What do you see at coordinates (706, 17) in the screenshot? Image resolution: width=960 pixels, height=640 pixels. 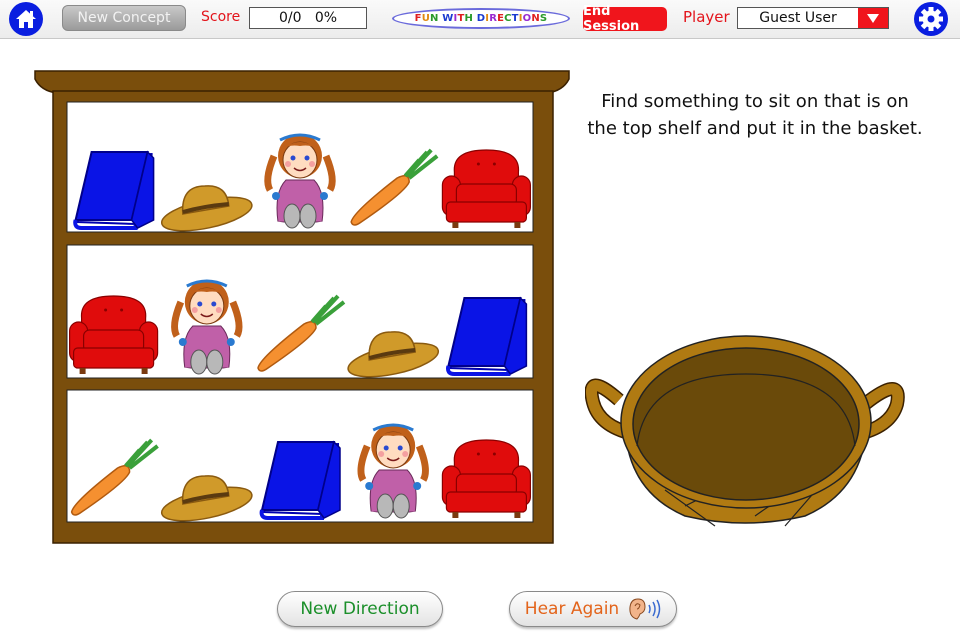 I see `player-label: Player` at bounding box center [706, 17].